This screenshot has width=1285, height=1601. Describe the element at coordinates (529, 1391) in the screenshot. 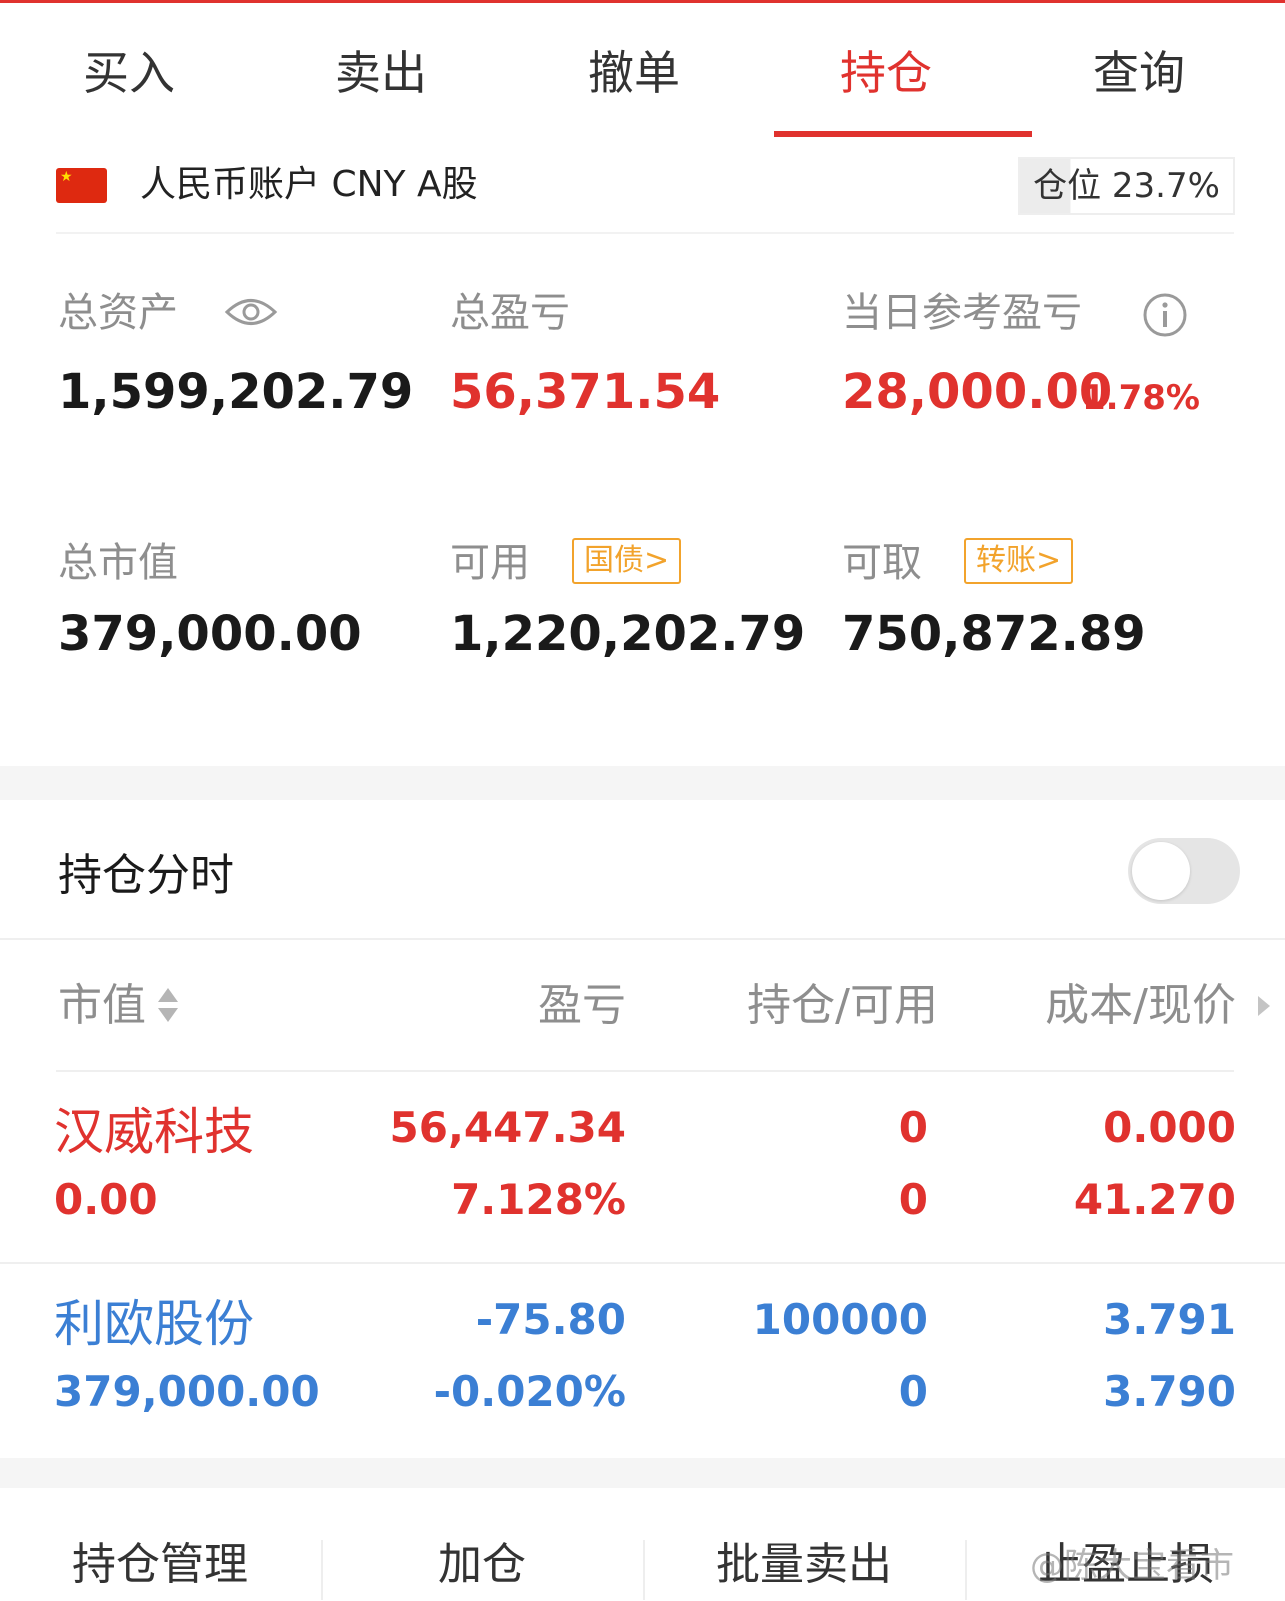

I see `stock-pl-percent: -0.020%` at that location.